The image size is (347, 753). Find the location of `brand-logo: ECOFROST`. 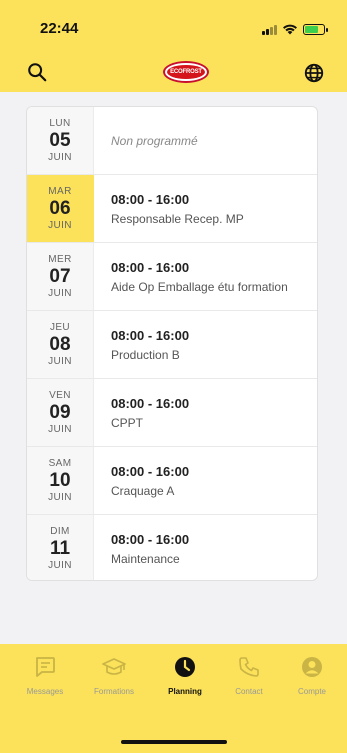

brand-logo: ECOFROST is located at coordinates (186, 72).